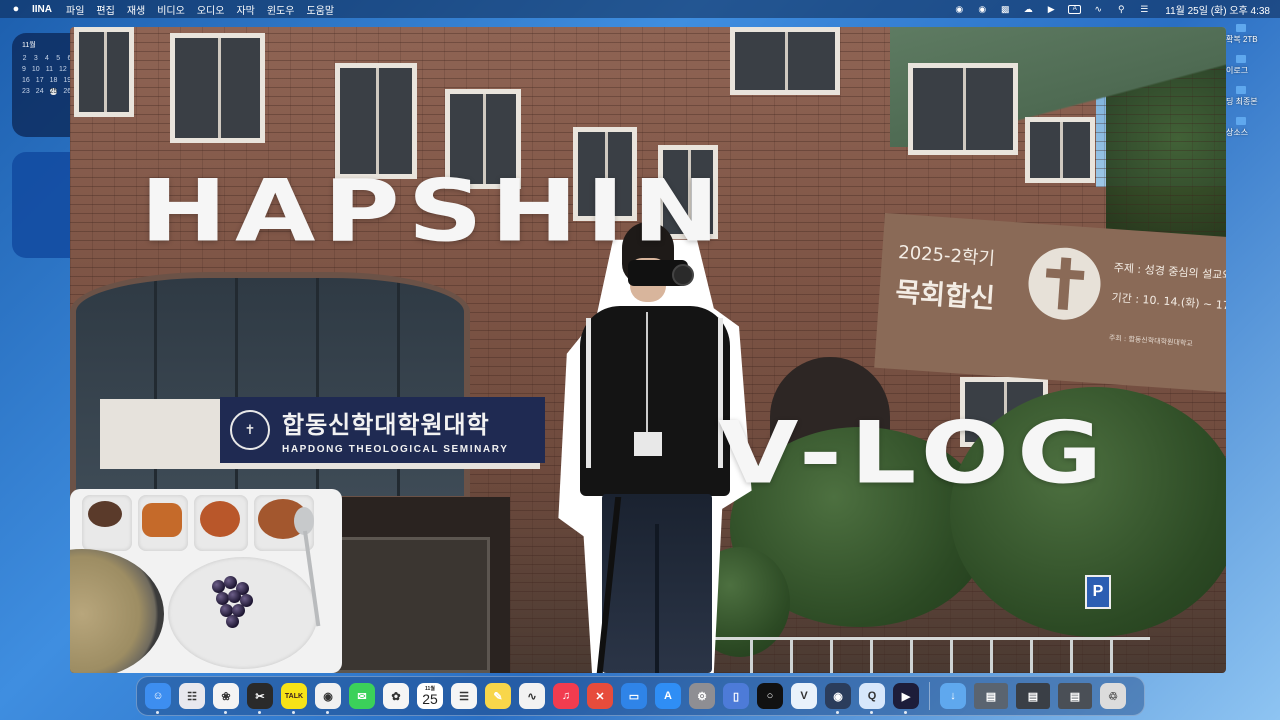 This screenshot has width=1280, height=720. Describe the element at coordinates (386, 425) in the screenshot. I see `sign-korean: 합동신학대학원대학` at that location.